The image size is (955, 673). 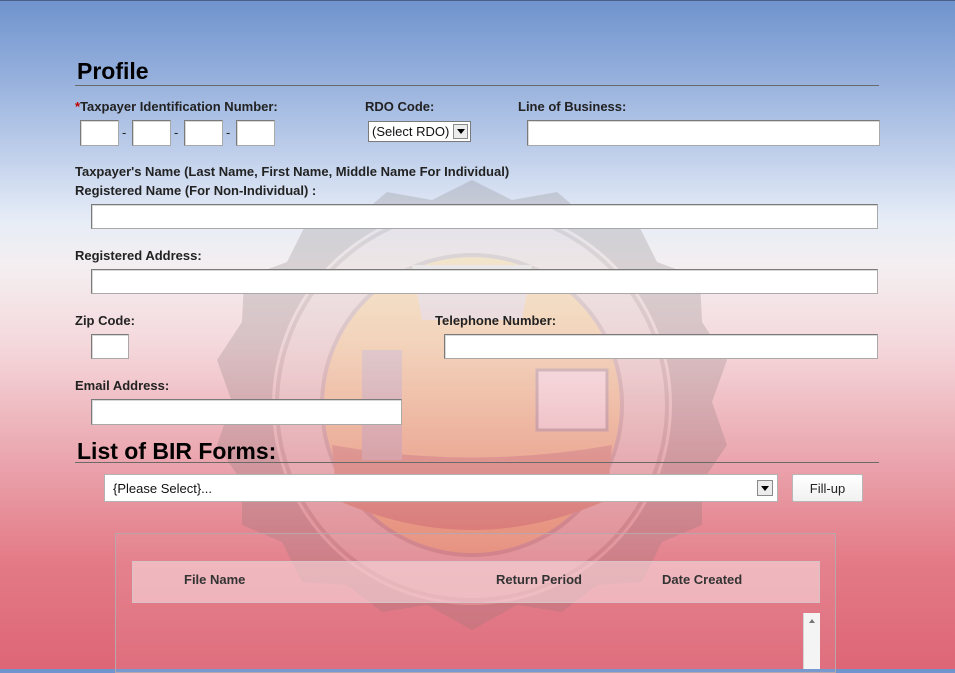 What do you see at coordinates (484, 216) in the screenshot?
I see `taxpayer-name-input` at bounding box center [484, 216].